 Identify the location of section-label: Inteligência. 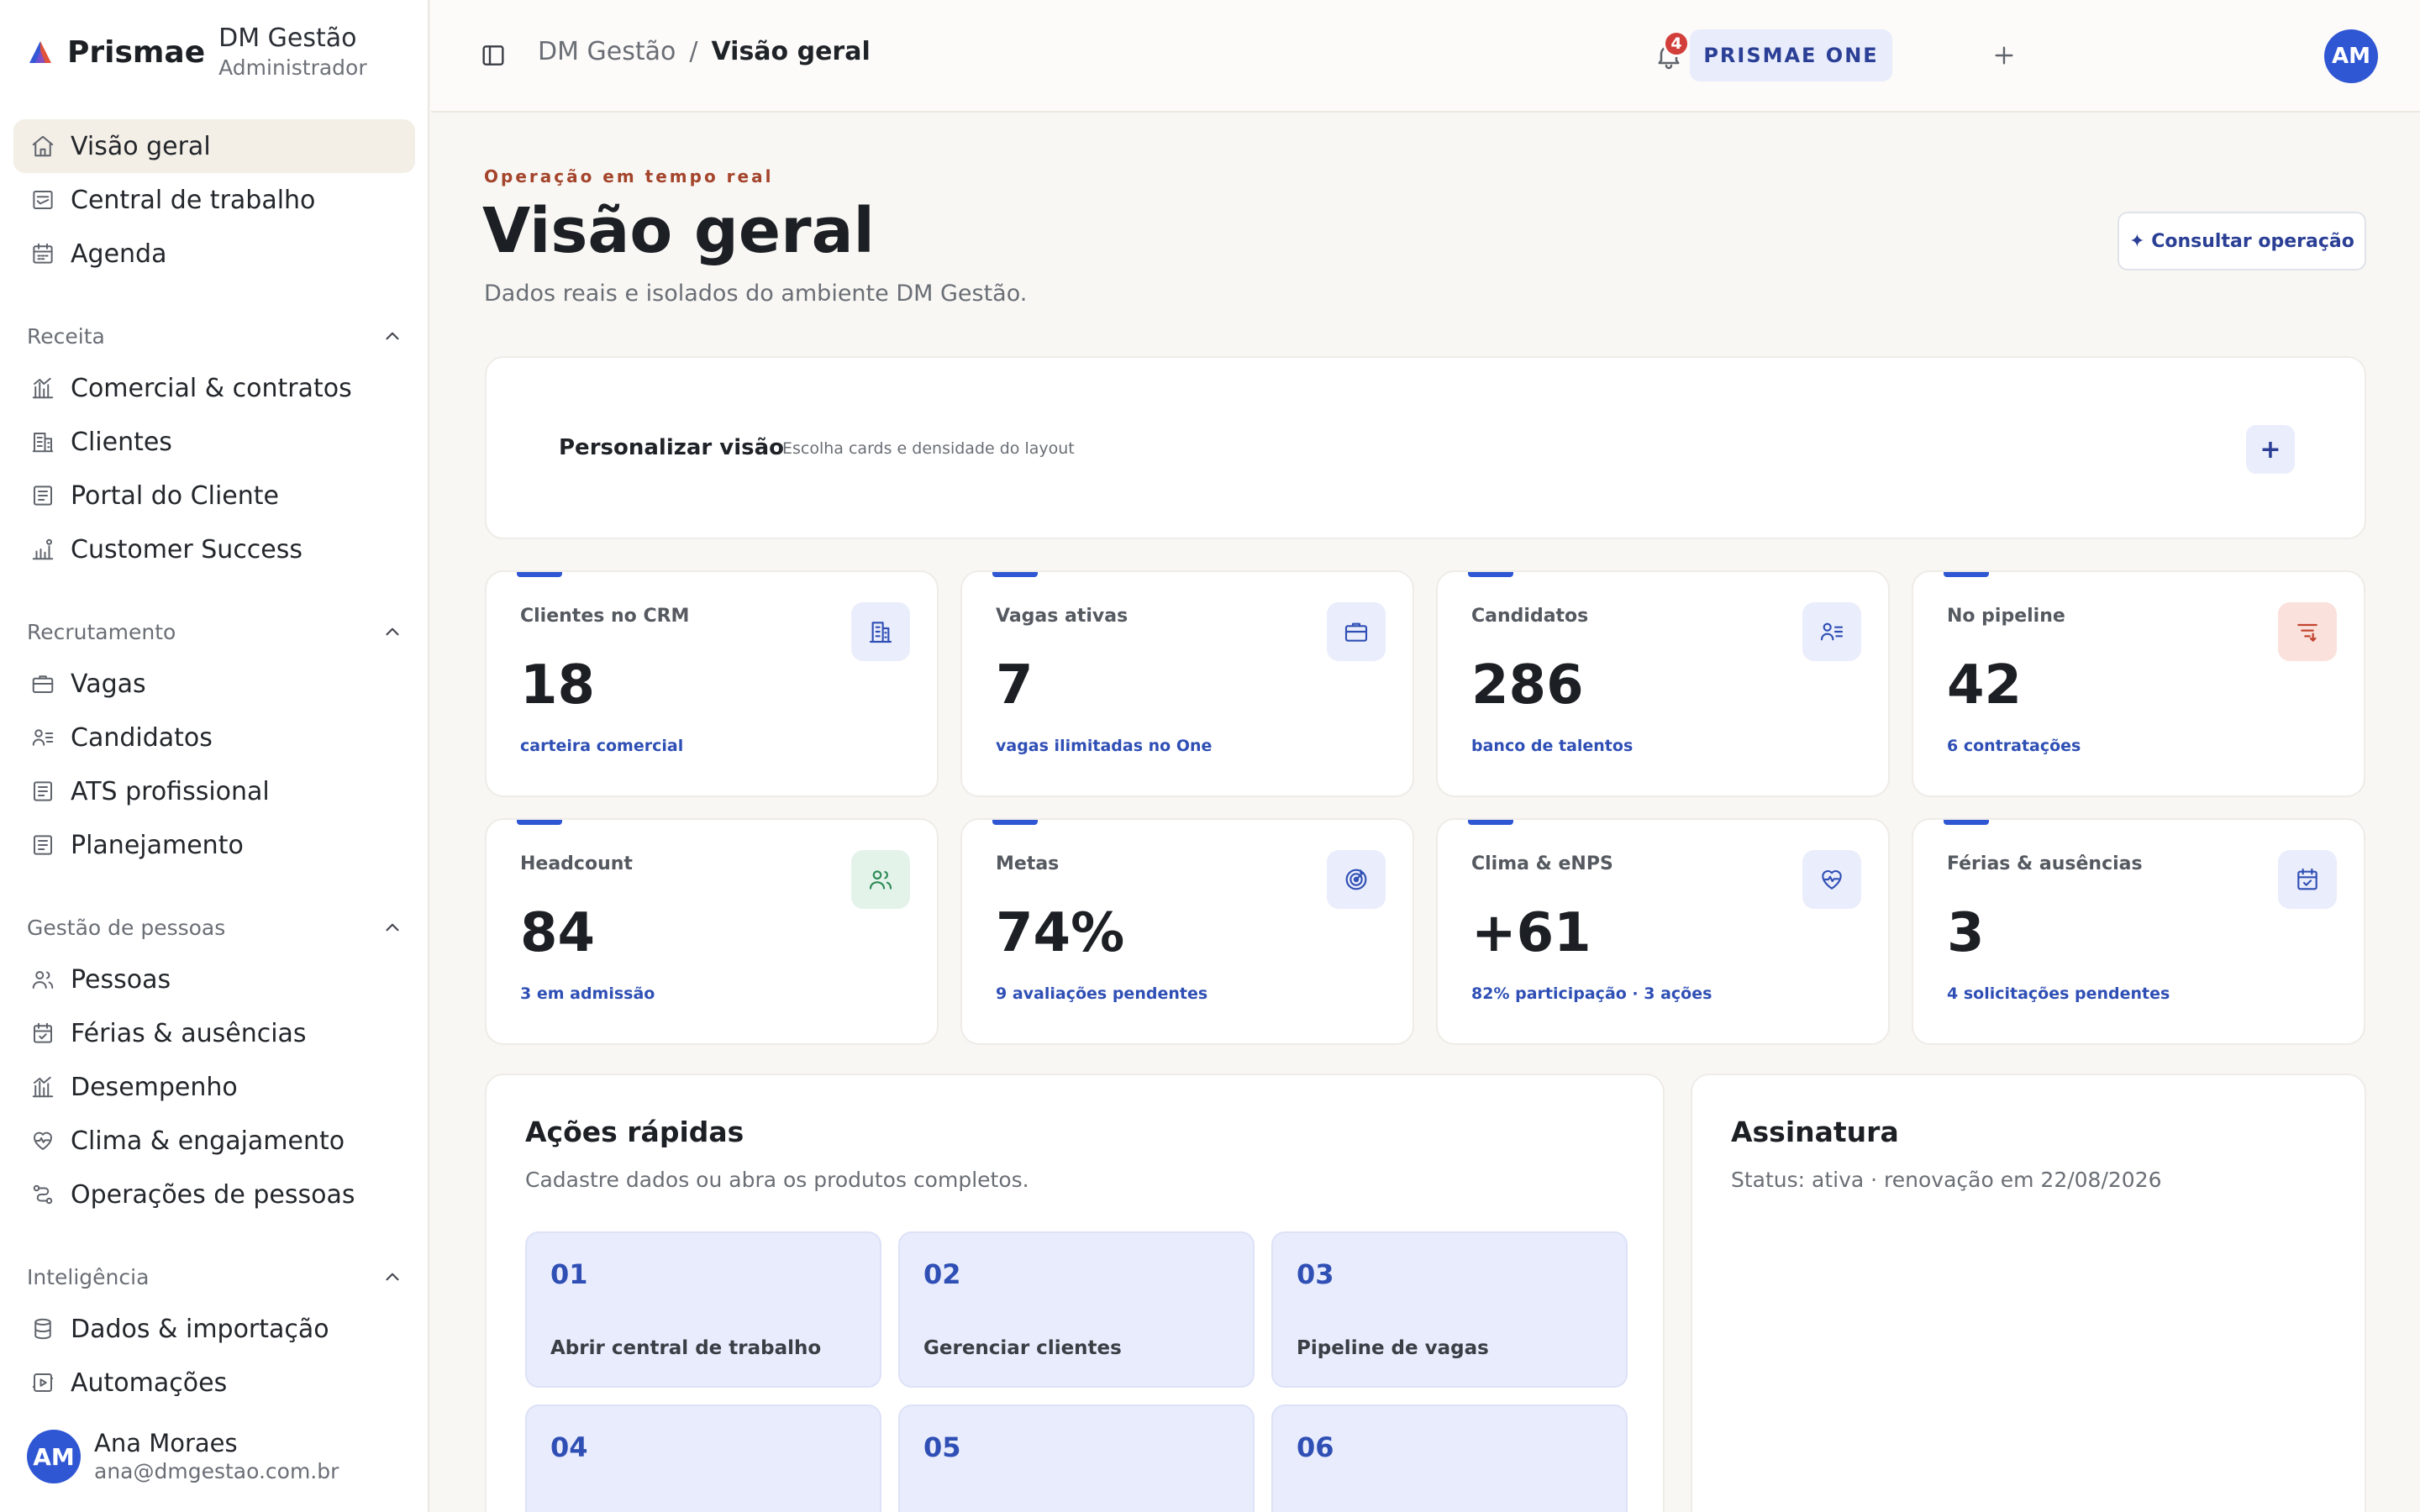
(88, 1276).